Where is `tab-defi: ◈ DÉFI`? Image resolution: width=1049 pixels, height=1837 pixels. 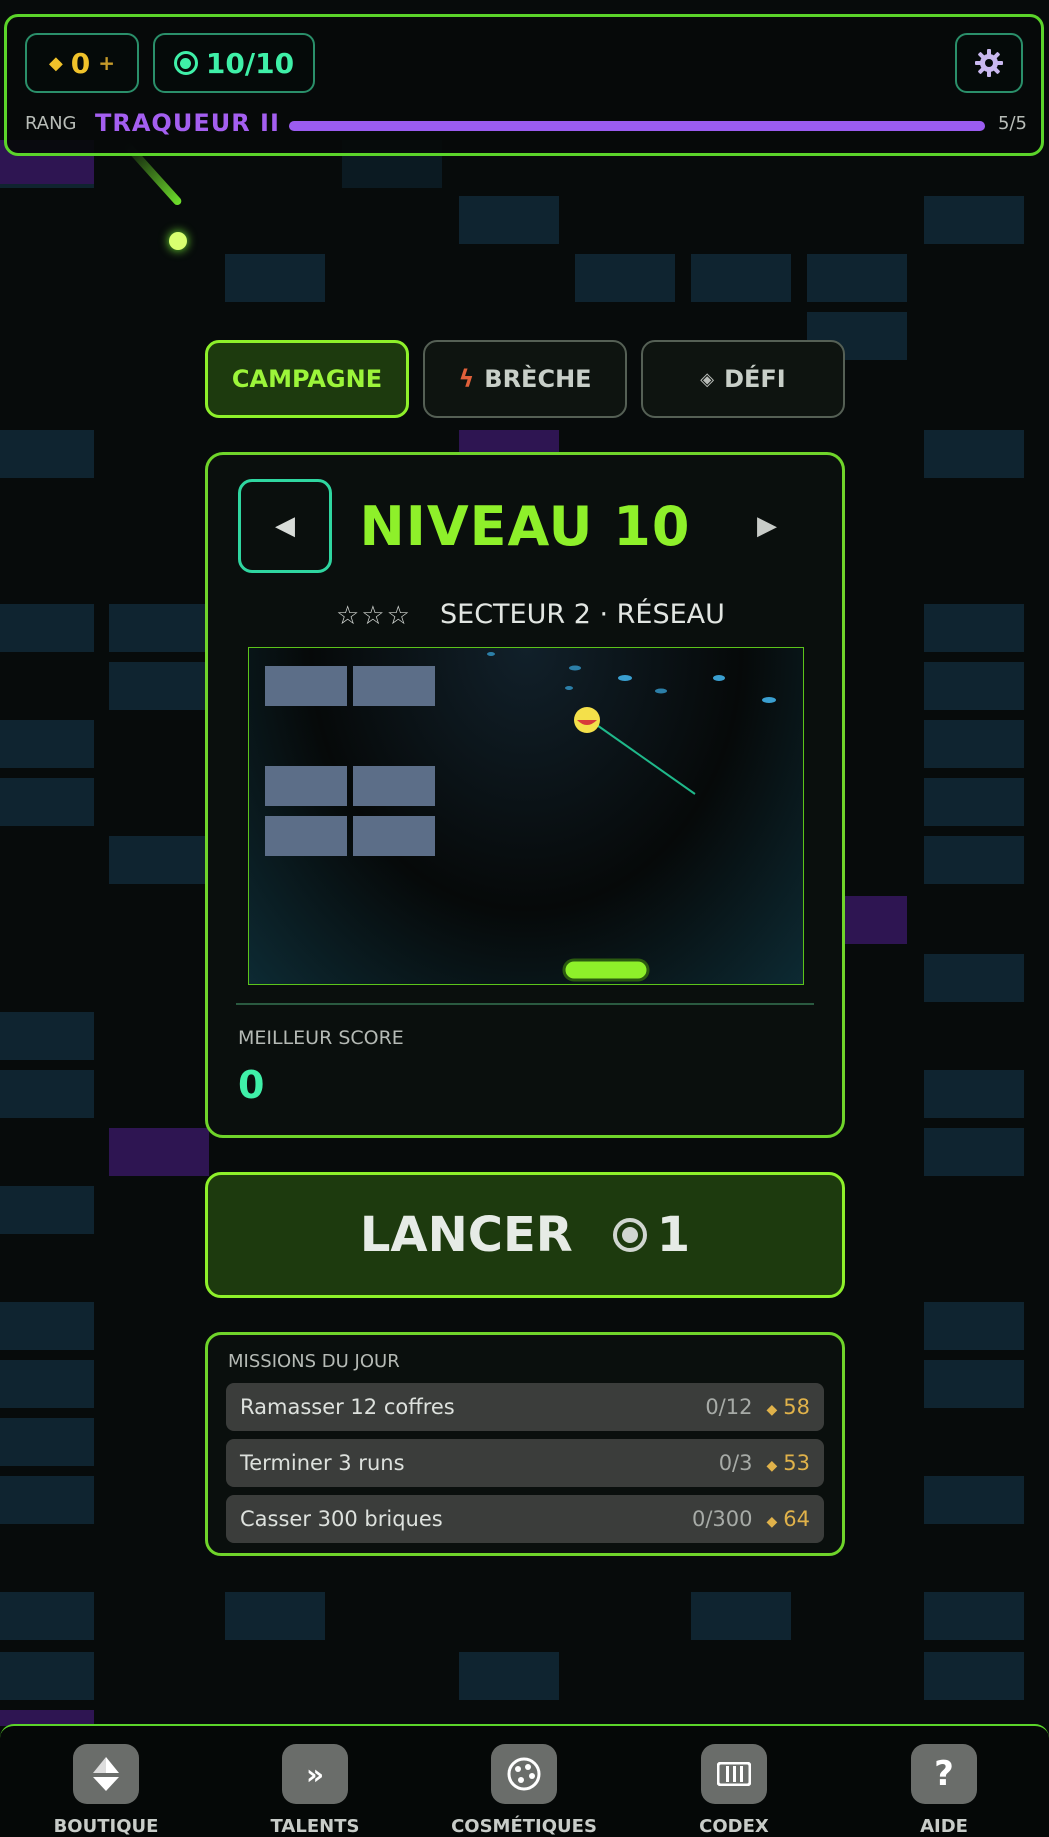 tab-defi: ◈ DÉFI is located at coordinates (743, 379).